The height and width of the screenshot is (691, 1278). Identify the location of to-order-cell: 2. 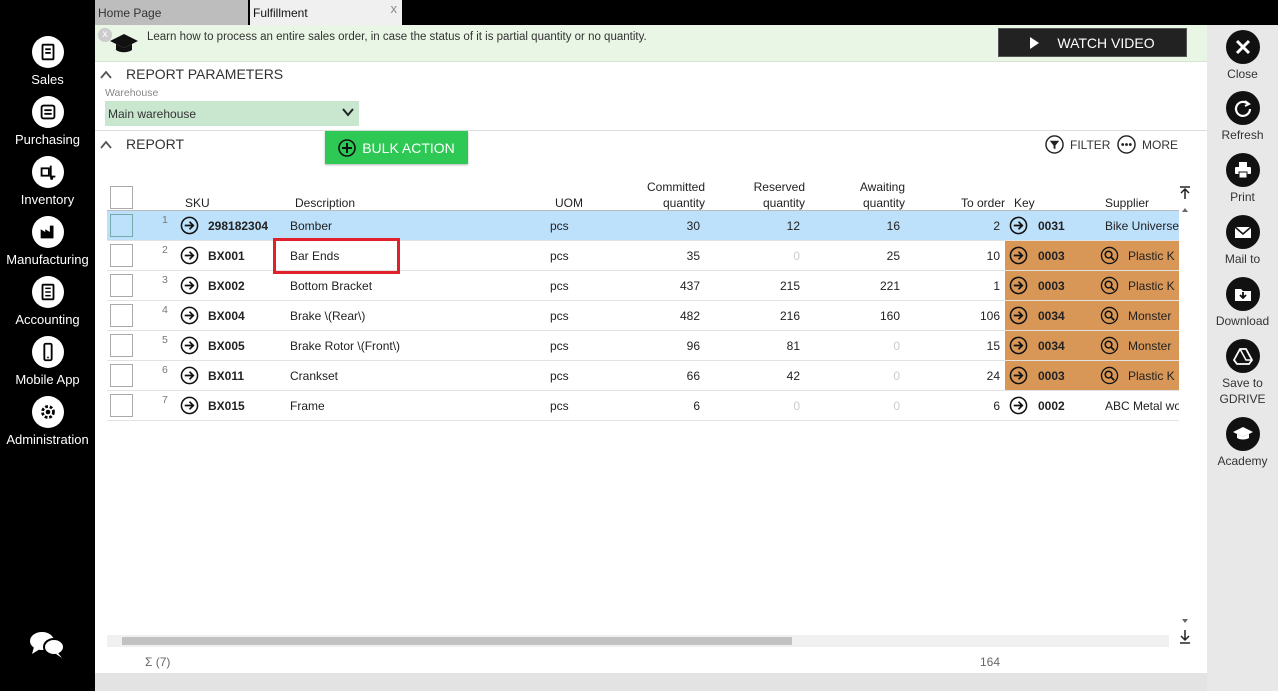
(996, 226).